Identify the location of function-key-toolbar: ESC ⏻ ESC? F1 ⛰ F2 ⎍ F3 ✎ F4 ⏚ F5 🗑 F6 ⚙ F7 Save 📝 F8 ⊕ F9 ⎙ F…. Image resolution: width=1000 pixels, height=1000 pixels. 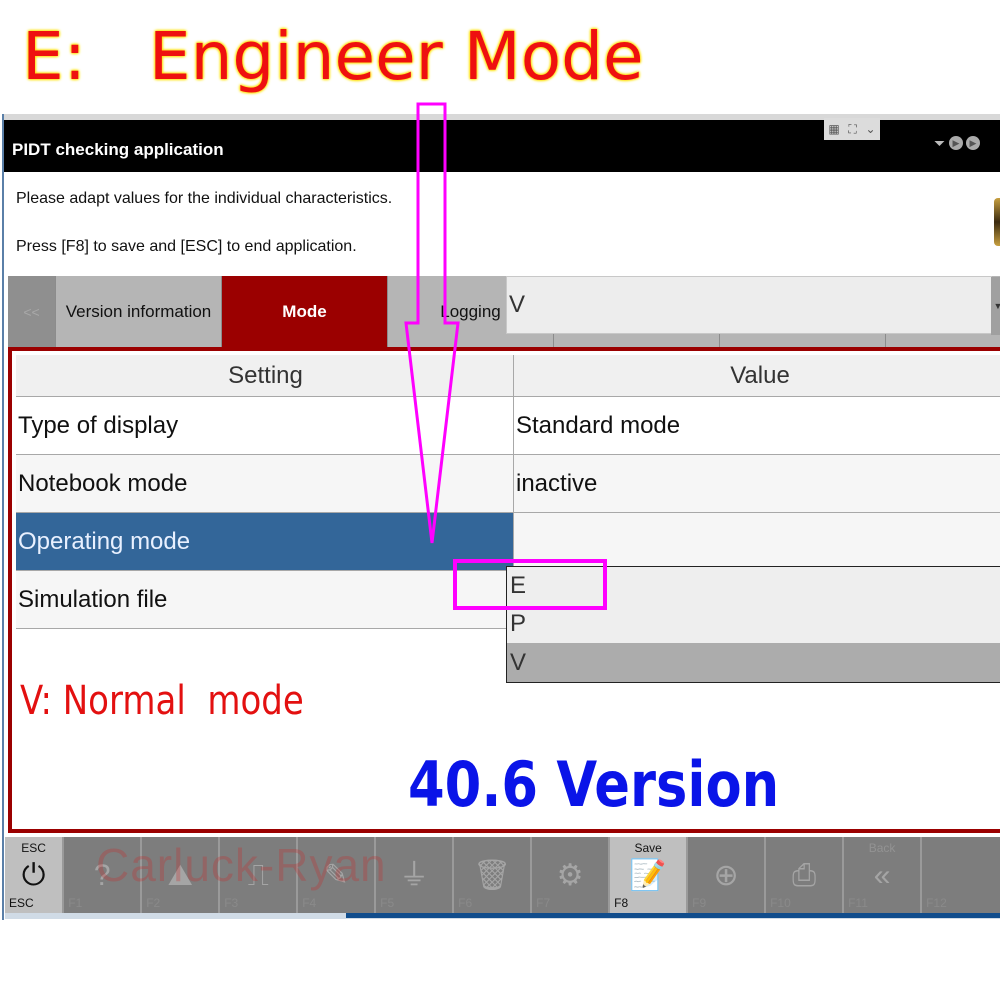
(502, 875).